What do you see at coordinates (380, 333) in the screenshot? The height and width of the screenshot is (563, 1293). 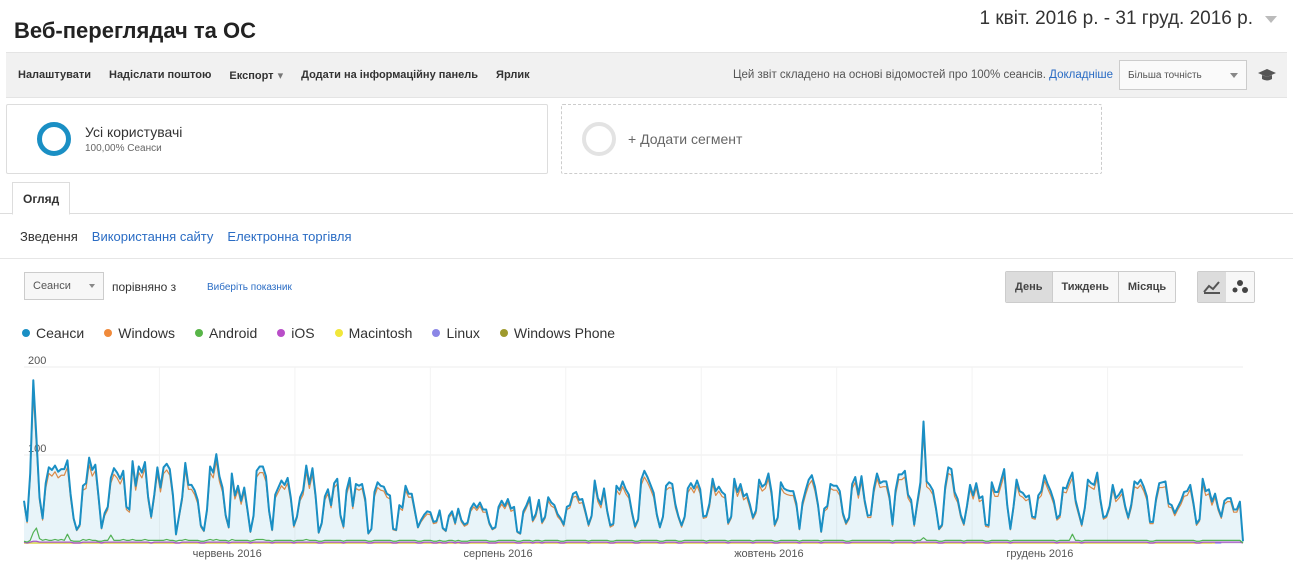 I see `legend-label: Macintosh` at bounding box center [380, 333].